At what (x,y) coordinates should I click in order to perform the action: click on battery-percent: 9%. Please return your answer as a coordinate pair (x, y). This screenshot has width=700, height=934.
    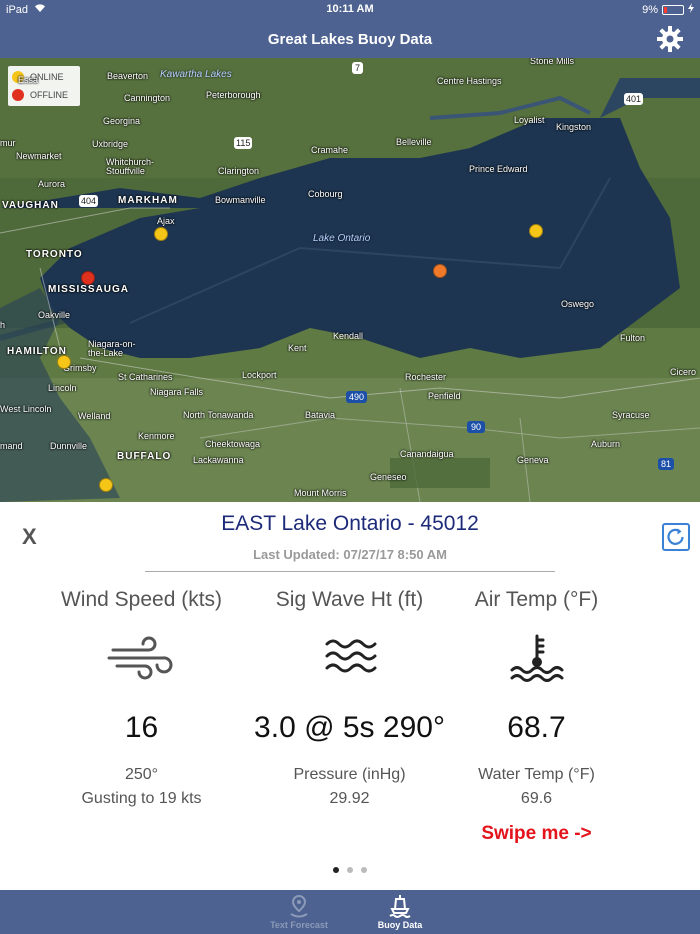
    Looking at the image, I should click on (650, 9).